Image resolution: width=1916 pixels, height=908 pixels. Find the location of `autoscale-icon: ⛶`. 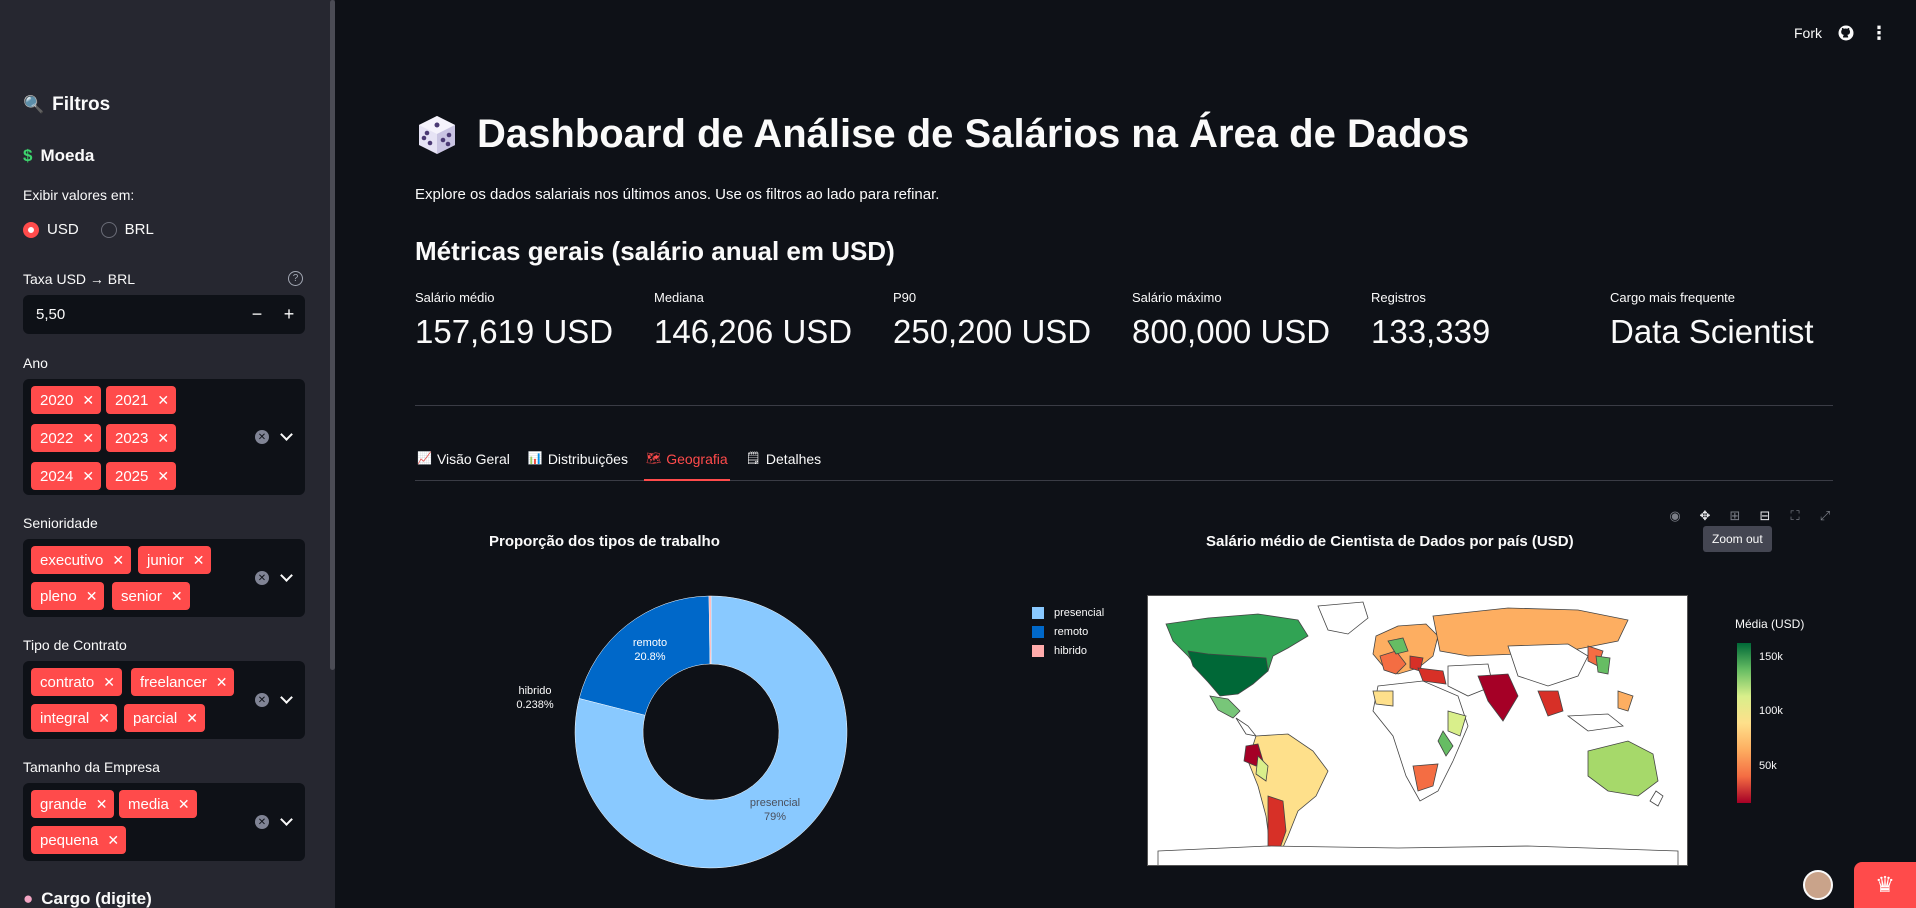

autoscale-icon: ⛶ is located at coordinates (1795, 516).